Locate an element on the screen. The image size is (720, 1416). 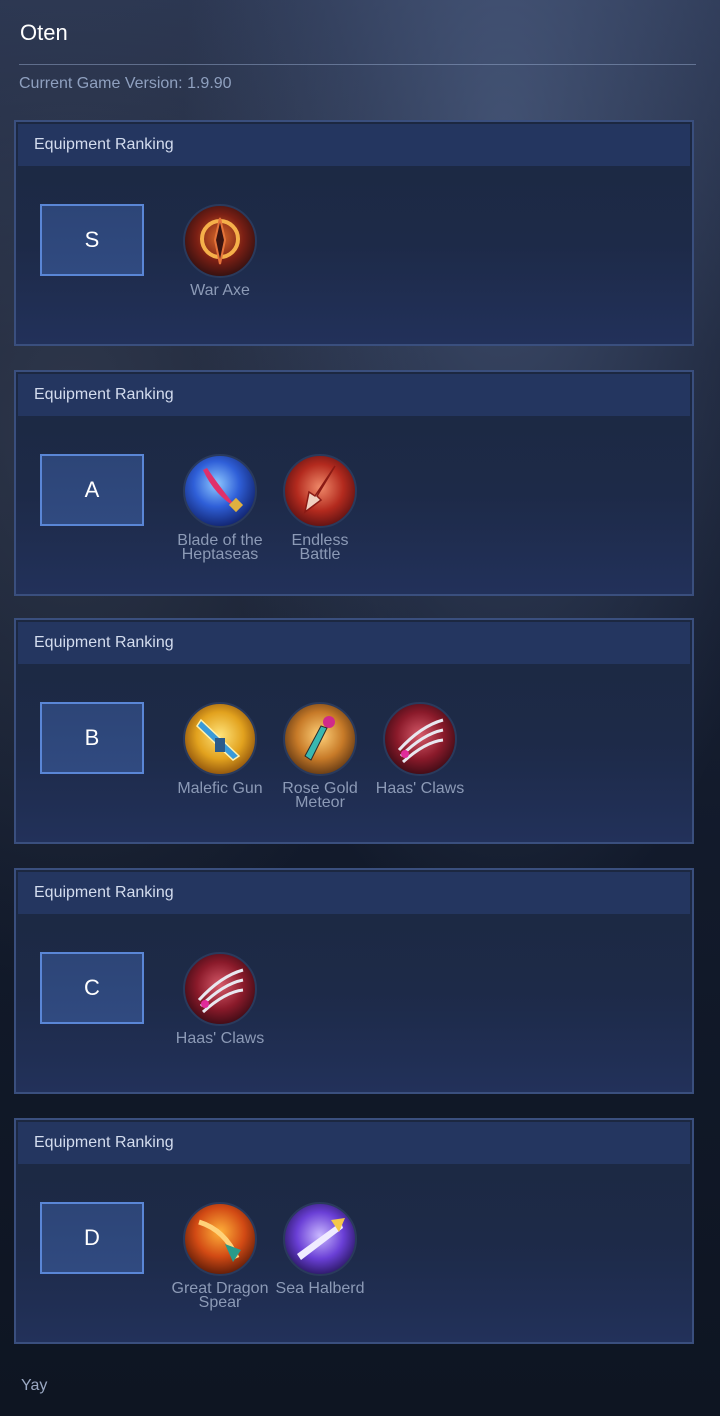
item-blade-of-the-heptaseas: Blade of the Heptaseas is located at coordinates (220, 508).